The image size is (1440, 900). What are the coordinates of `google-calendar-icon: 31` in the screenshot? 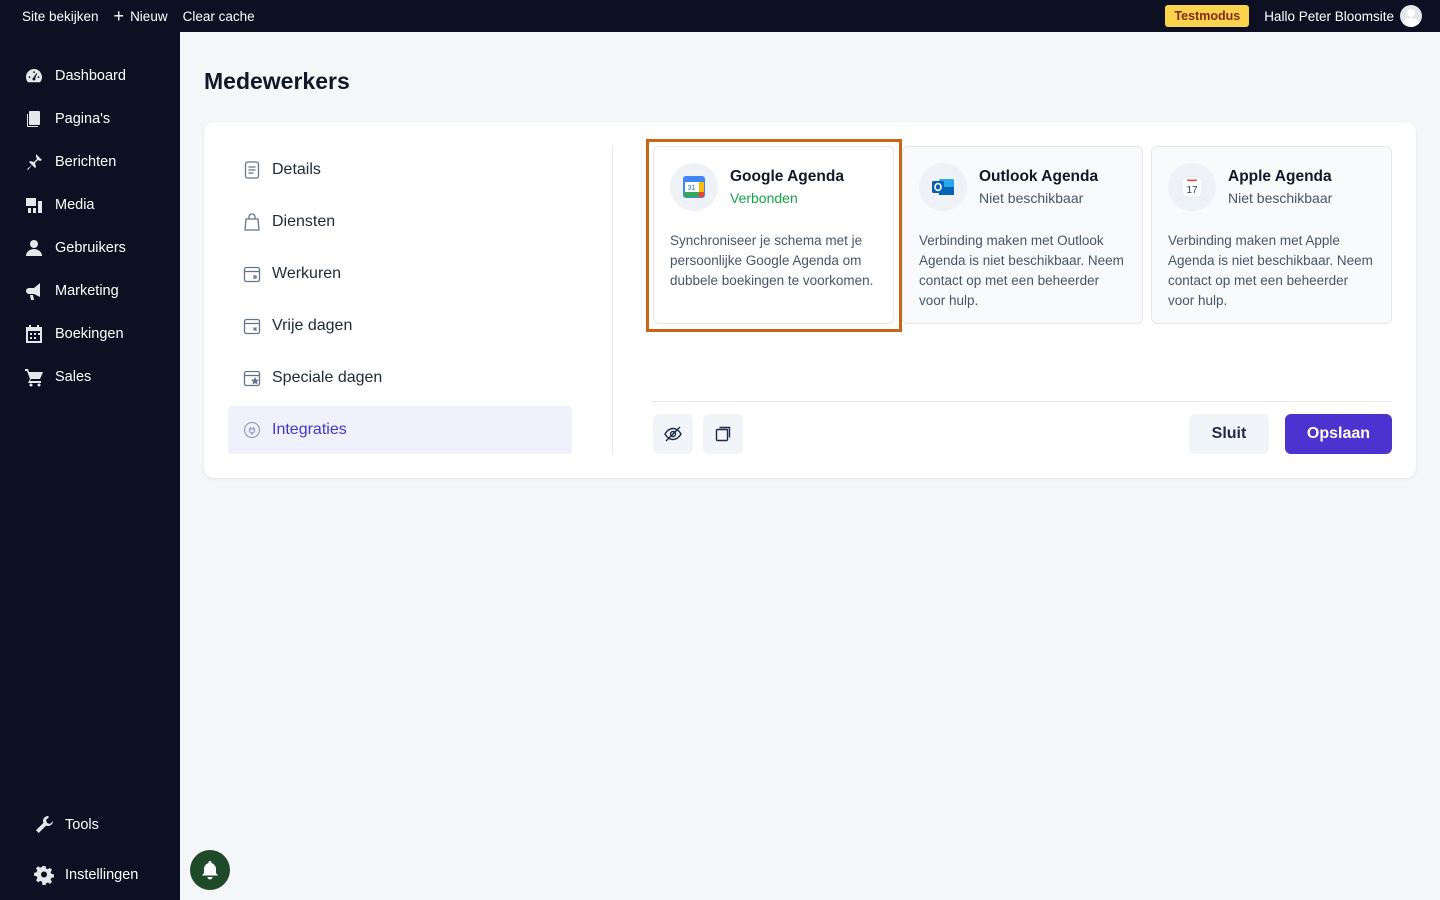 It's located at (694, 187).